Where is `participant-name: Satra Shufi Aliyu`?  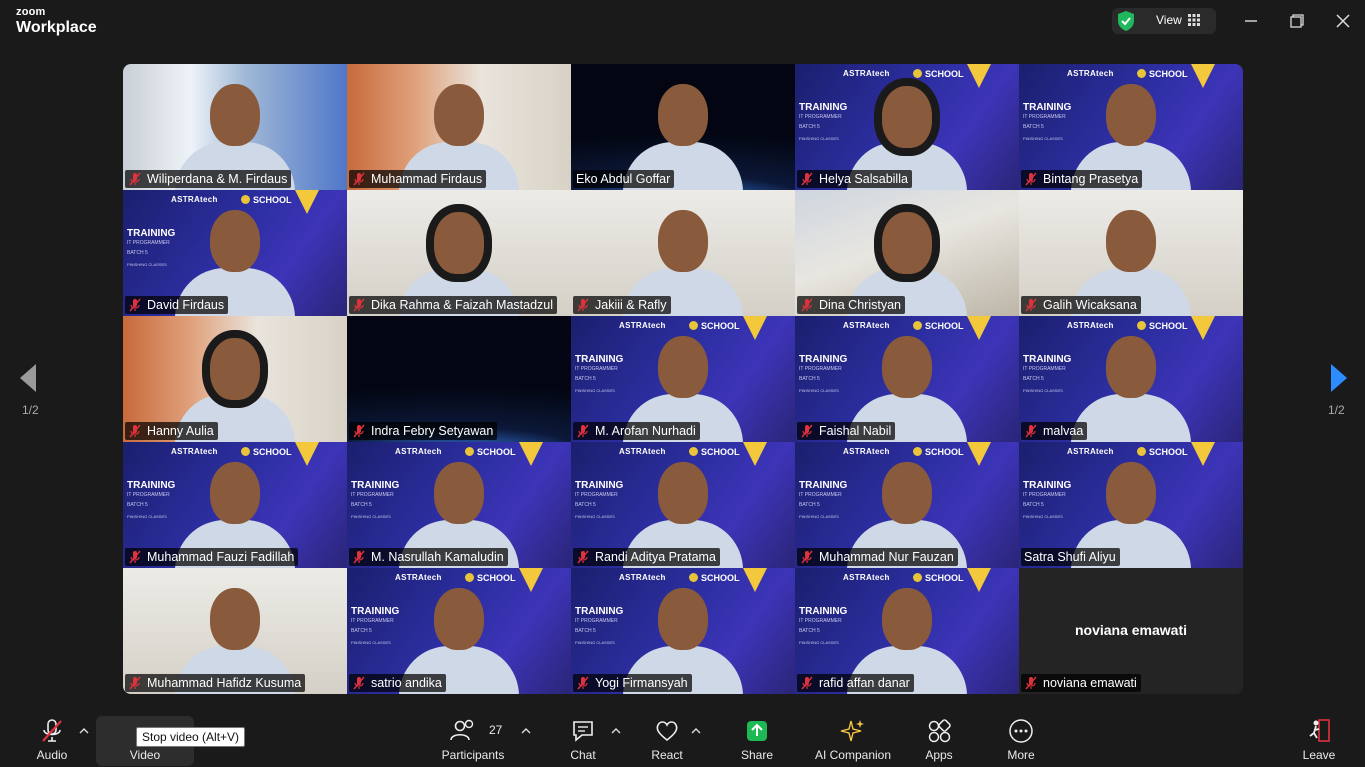
participant-name: Satra Shufi Aliyu is located at coordinates (1070, 557).